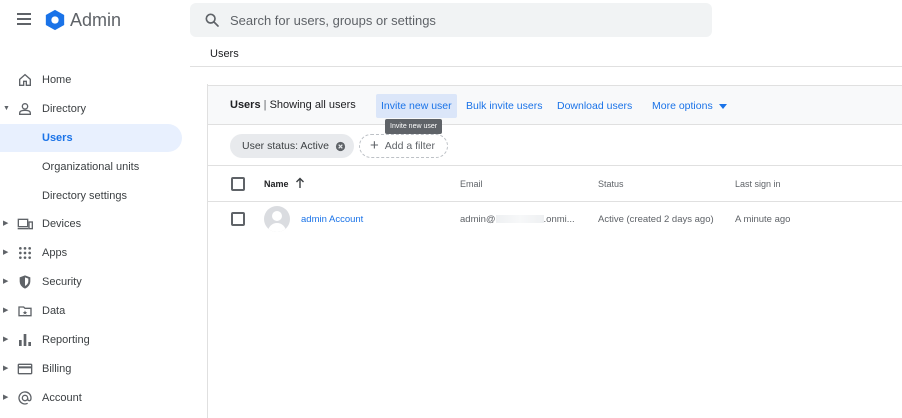 The height and width of the screenshot is (418, 902). Describe the element at coordinates (416, 106) in the screenshot. I see `invite-new-user-button: Invite new user` at that location.